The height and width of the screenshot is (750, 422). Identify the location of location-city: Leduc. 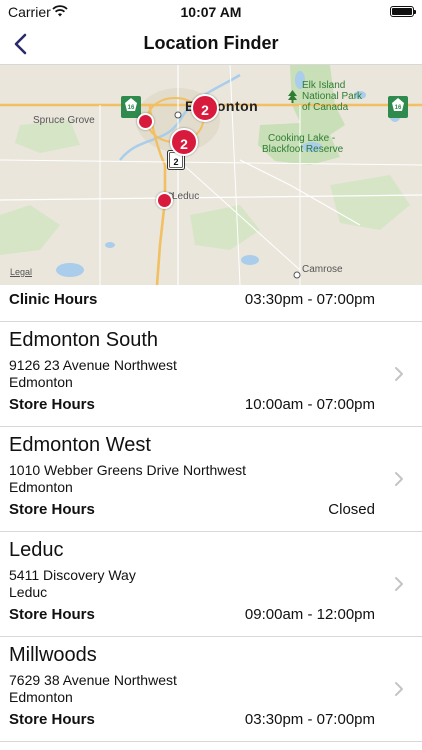
(28, 592).